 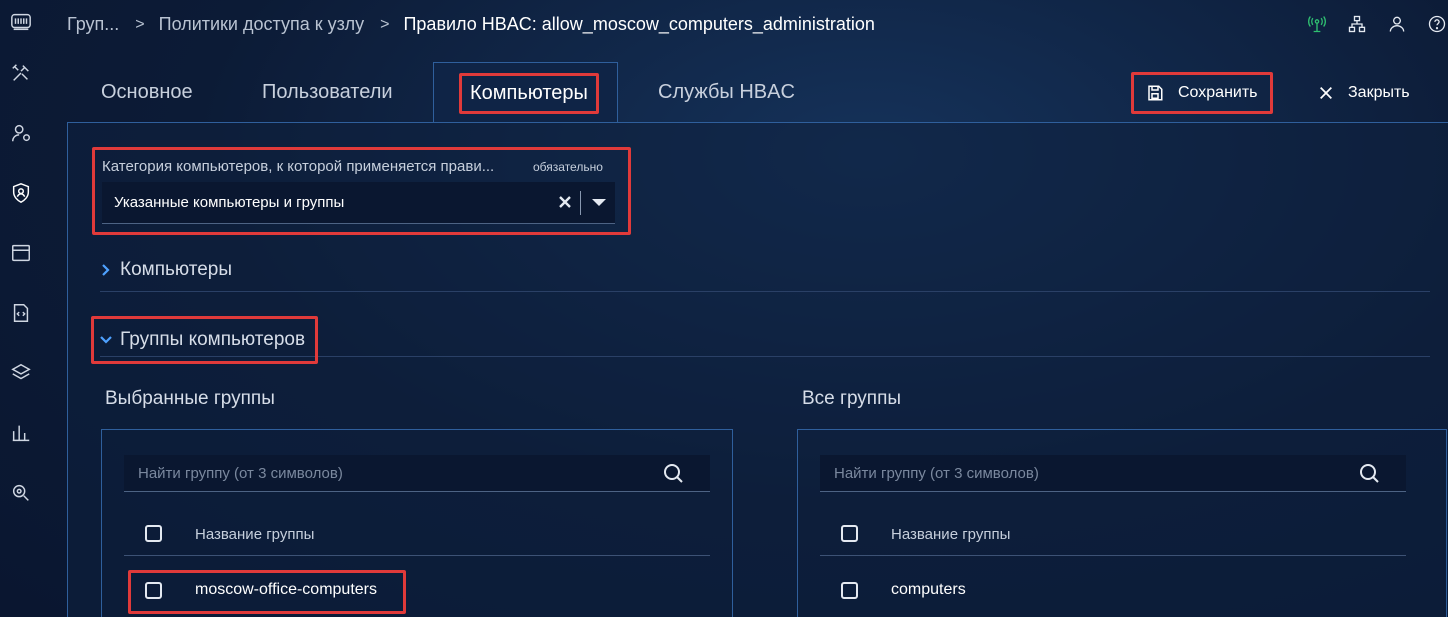 I want to click on user-icon, so click(x=1397, y=24).